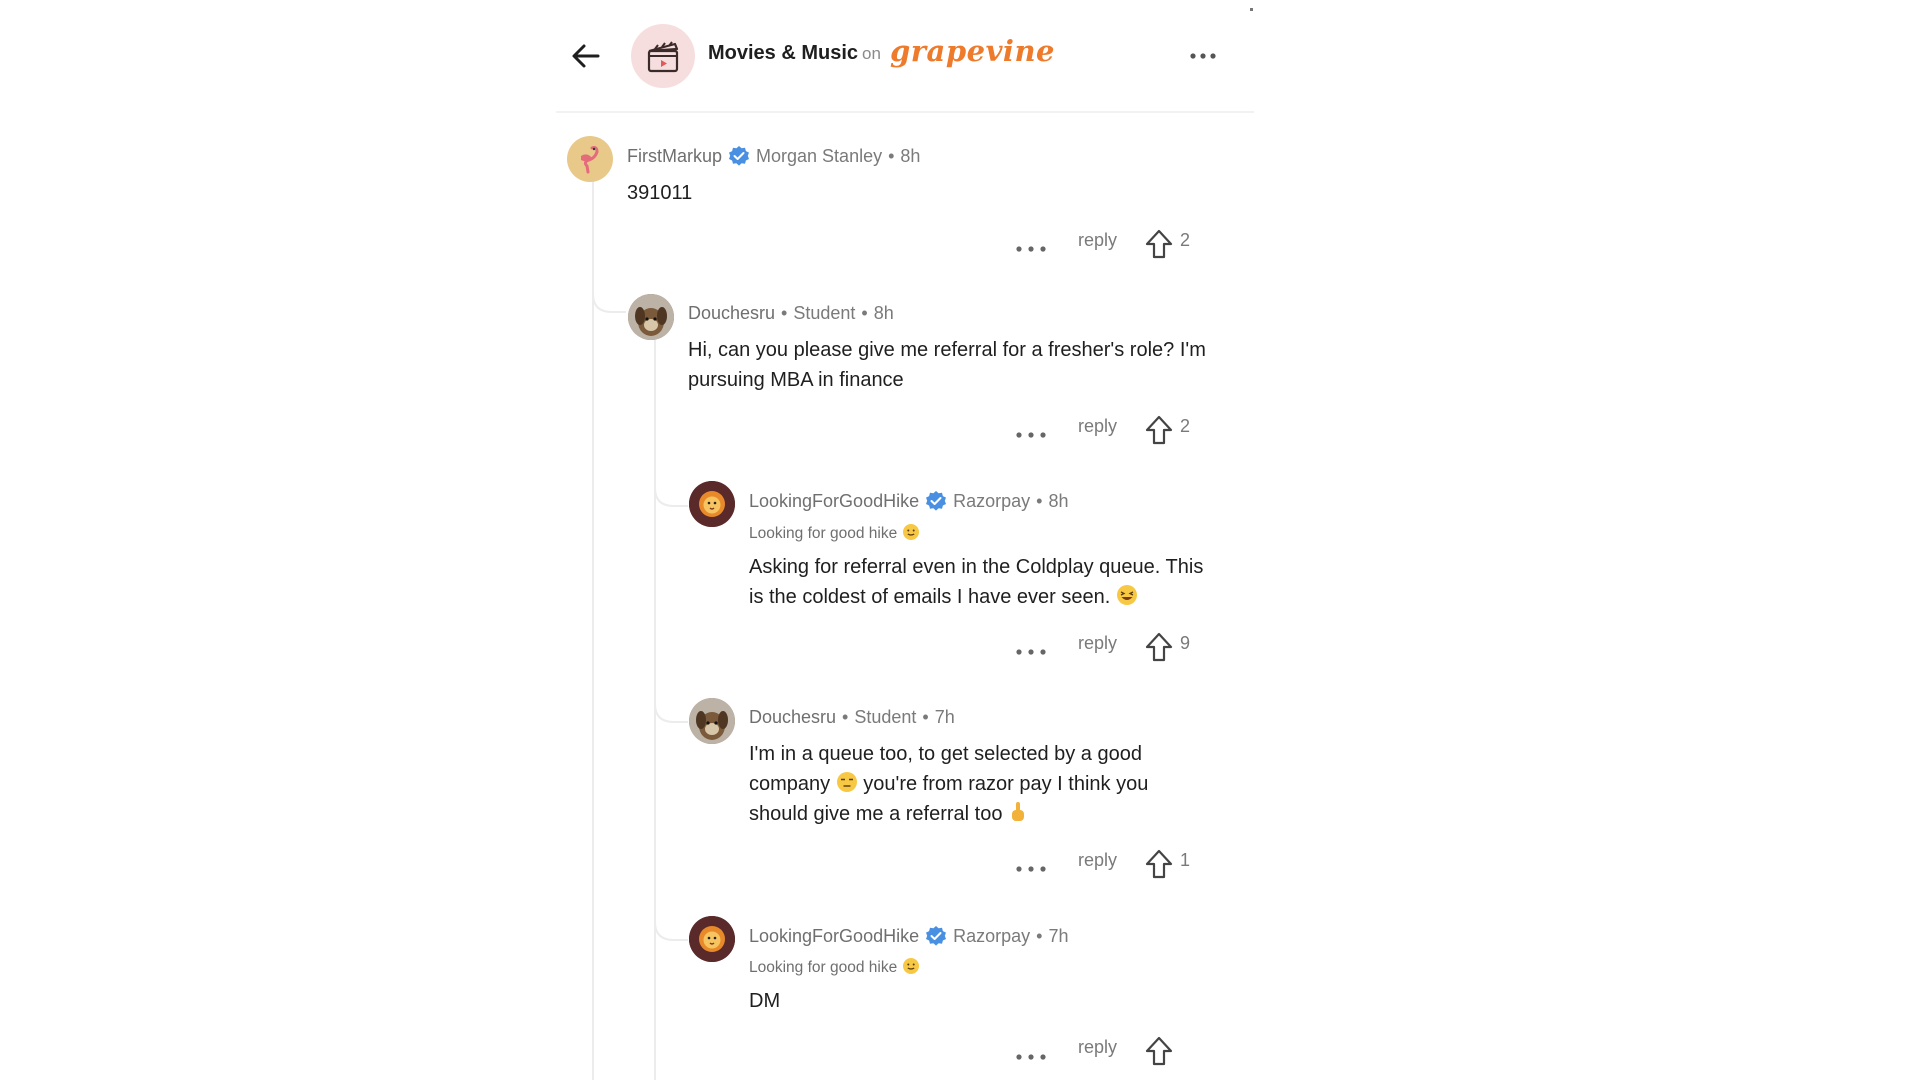 Image resolution: width=1920 pixels, height=1080 pixels. I want to click on company: Morgan Stanley, so click(819, 156).